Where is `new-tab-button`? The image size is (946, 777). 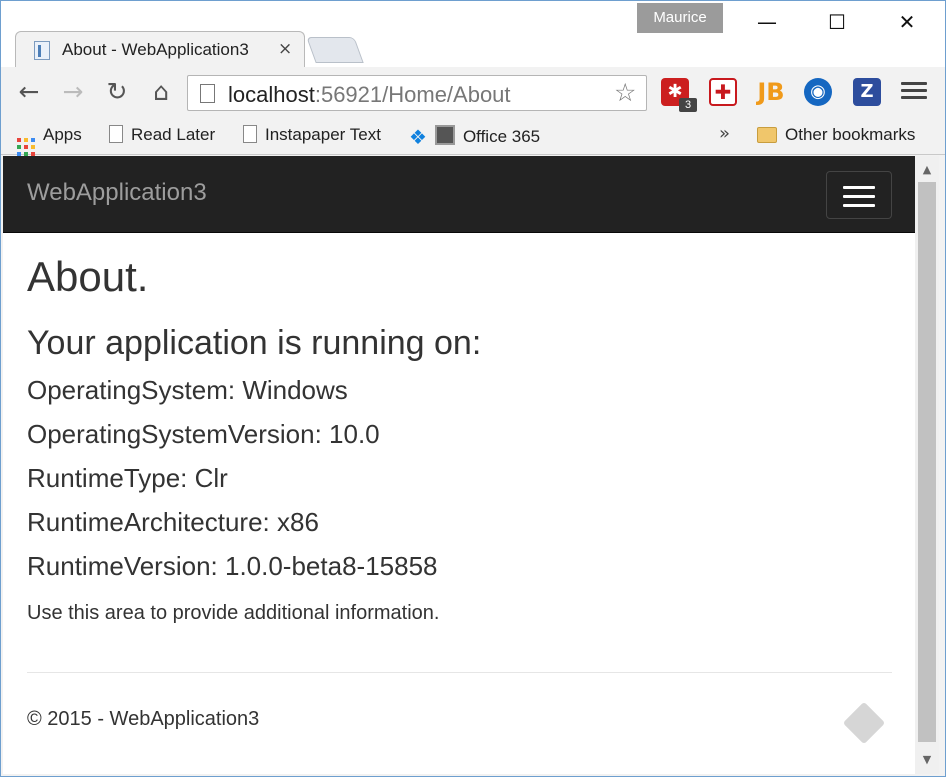 new-tab-button is located at coordinates (335, 50).